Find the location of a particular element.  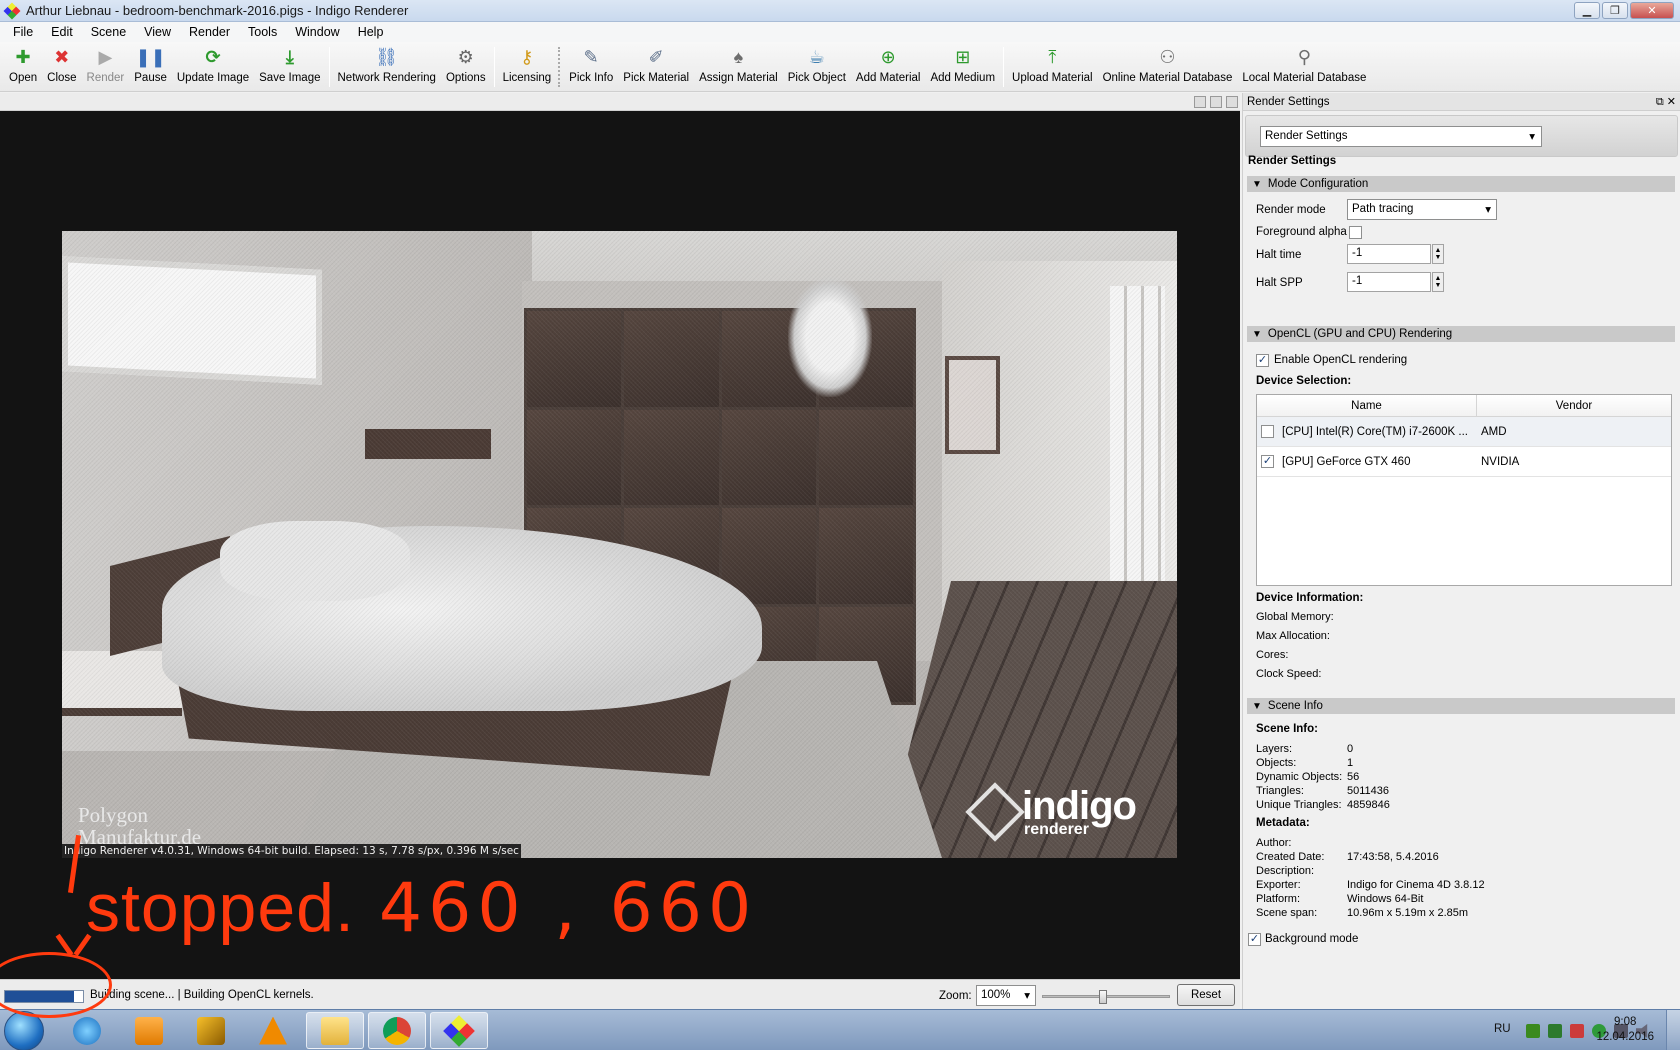

language-indicator: RU is located at coordinates (1502, 1029).